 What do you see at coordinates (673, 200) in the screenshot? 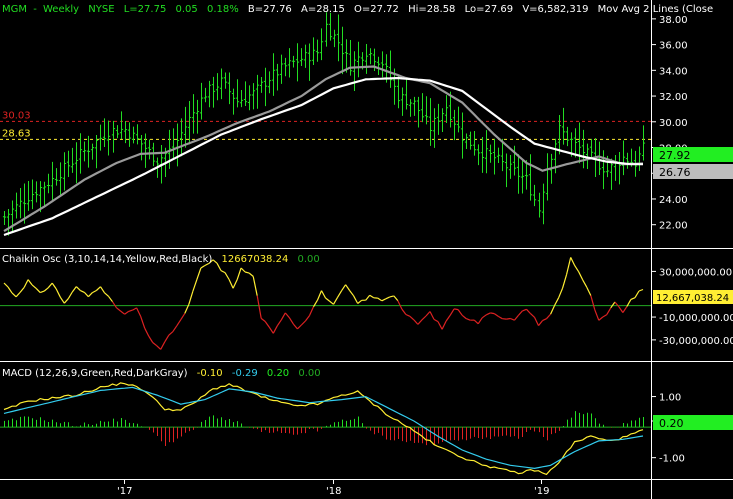
I see `y-tick-label: 24.00` at bounding box center [673, 200].